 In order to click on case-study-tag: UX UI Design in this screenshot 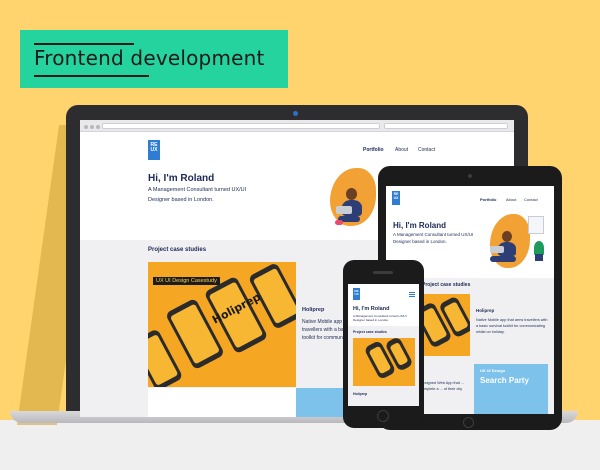, I will do `click(493, 370)`.